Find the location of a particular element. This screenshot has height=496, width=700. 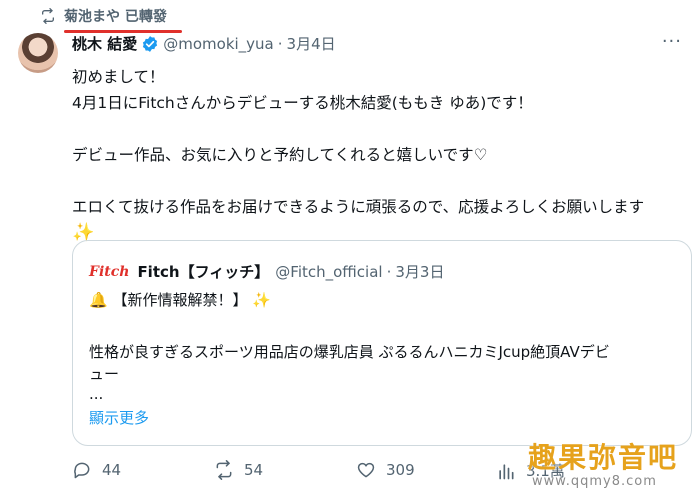

tweet-line: 初めまして！ is located at coordinates (118, 77).